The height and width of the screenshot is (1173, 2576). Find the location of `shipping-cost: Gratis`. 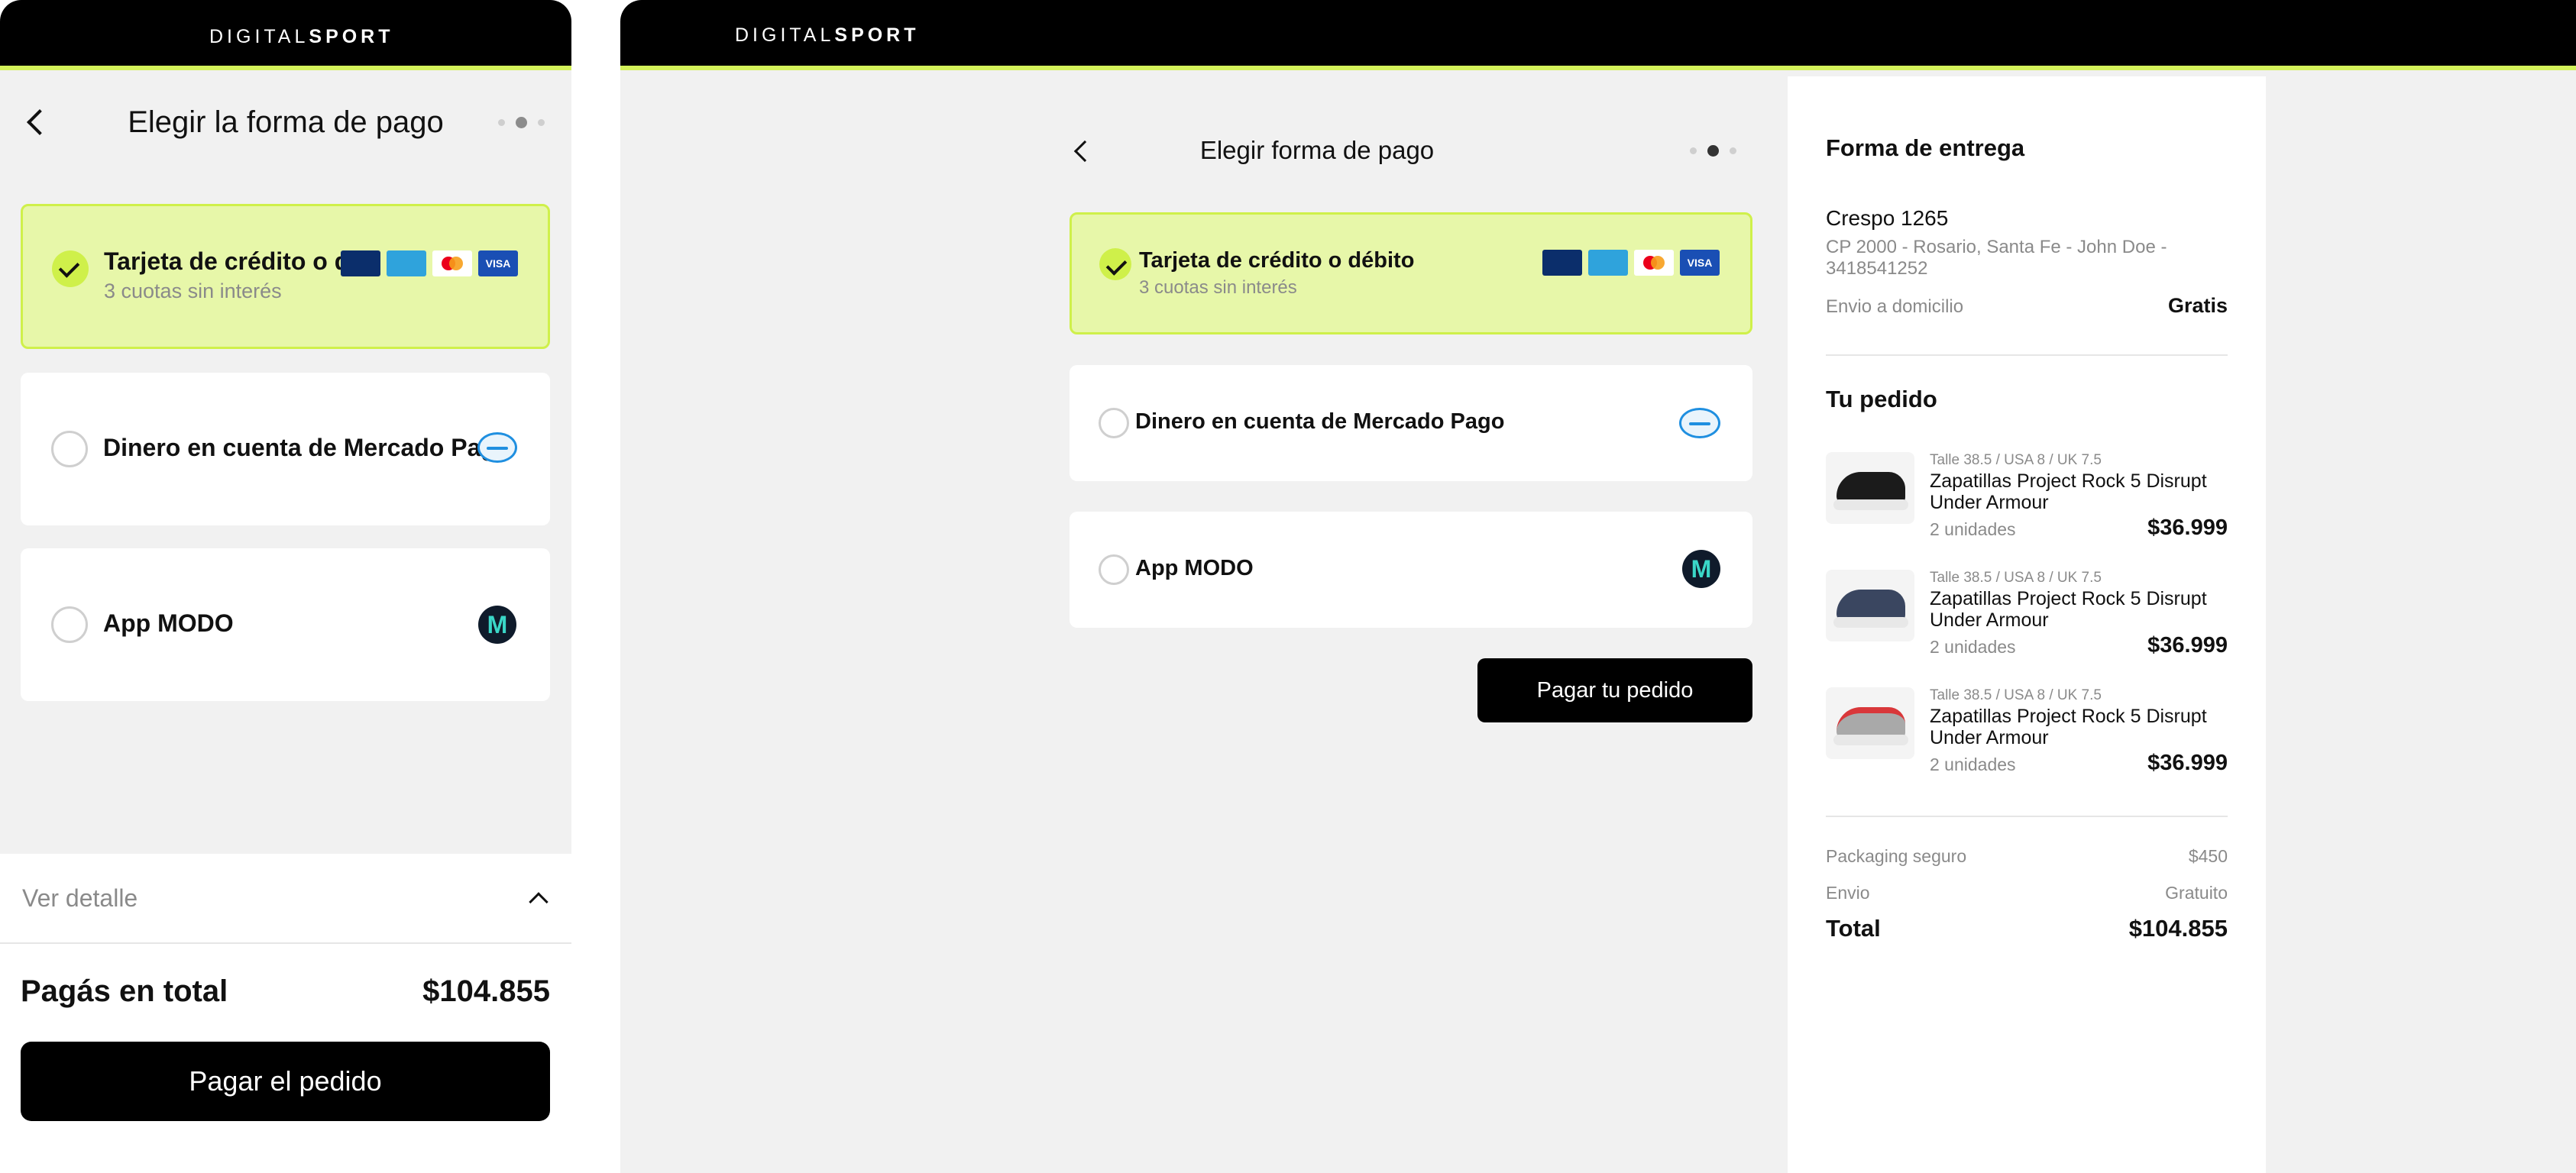

shipping-cost: Gratis is located at coordinates (2197, 305).